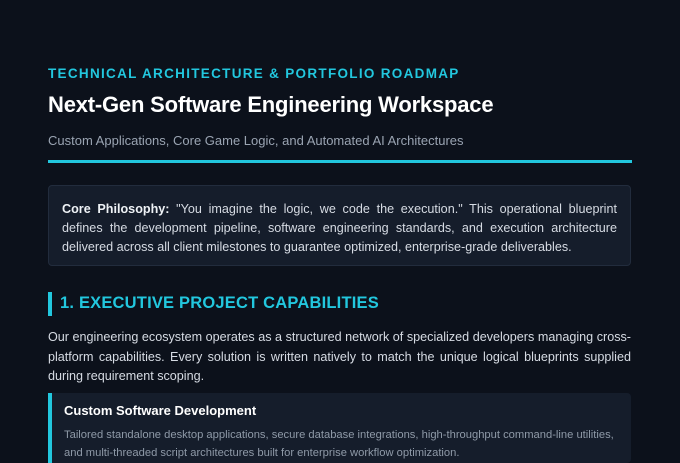 The width and height of the screenshot is (680, 463). I want to click on section-heading-text: 1. EXECUTIVE PROJECT CAPABILITIES, so click(219, 303).